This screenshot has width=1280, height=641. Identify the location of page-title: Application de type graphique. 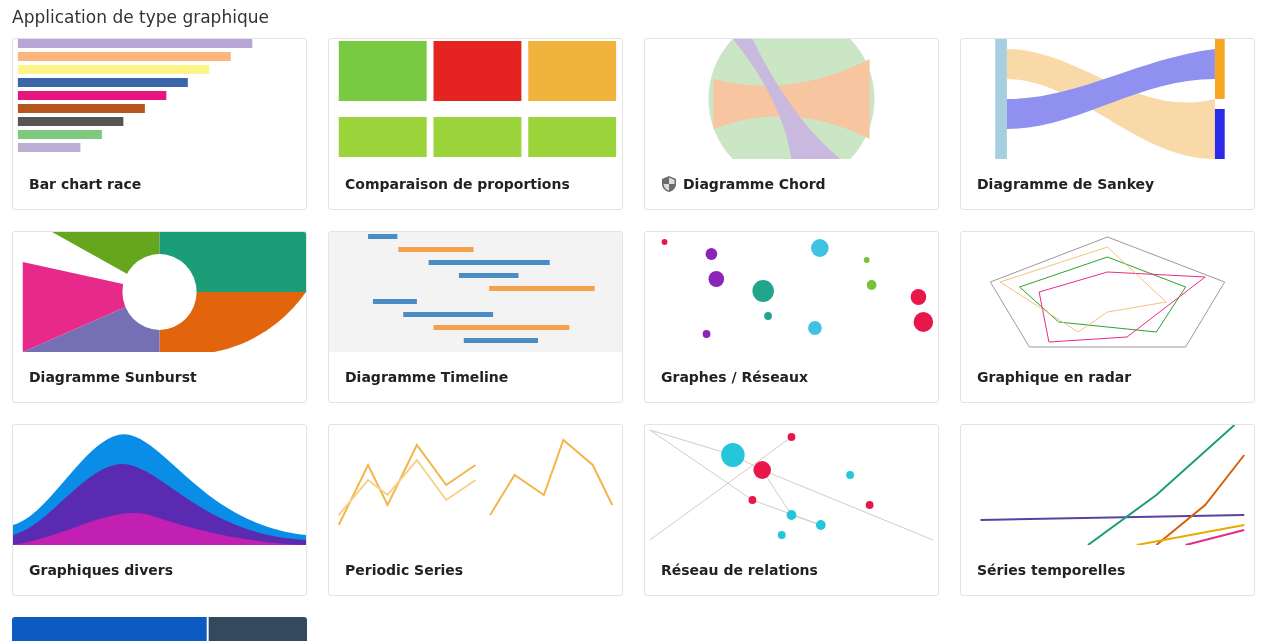
(140, 17).